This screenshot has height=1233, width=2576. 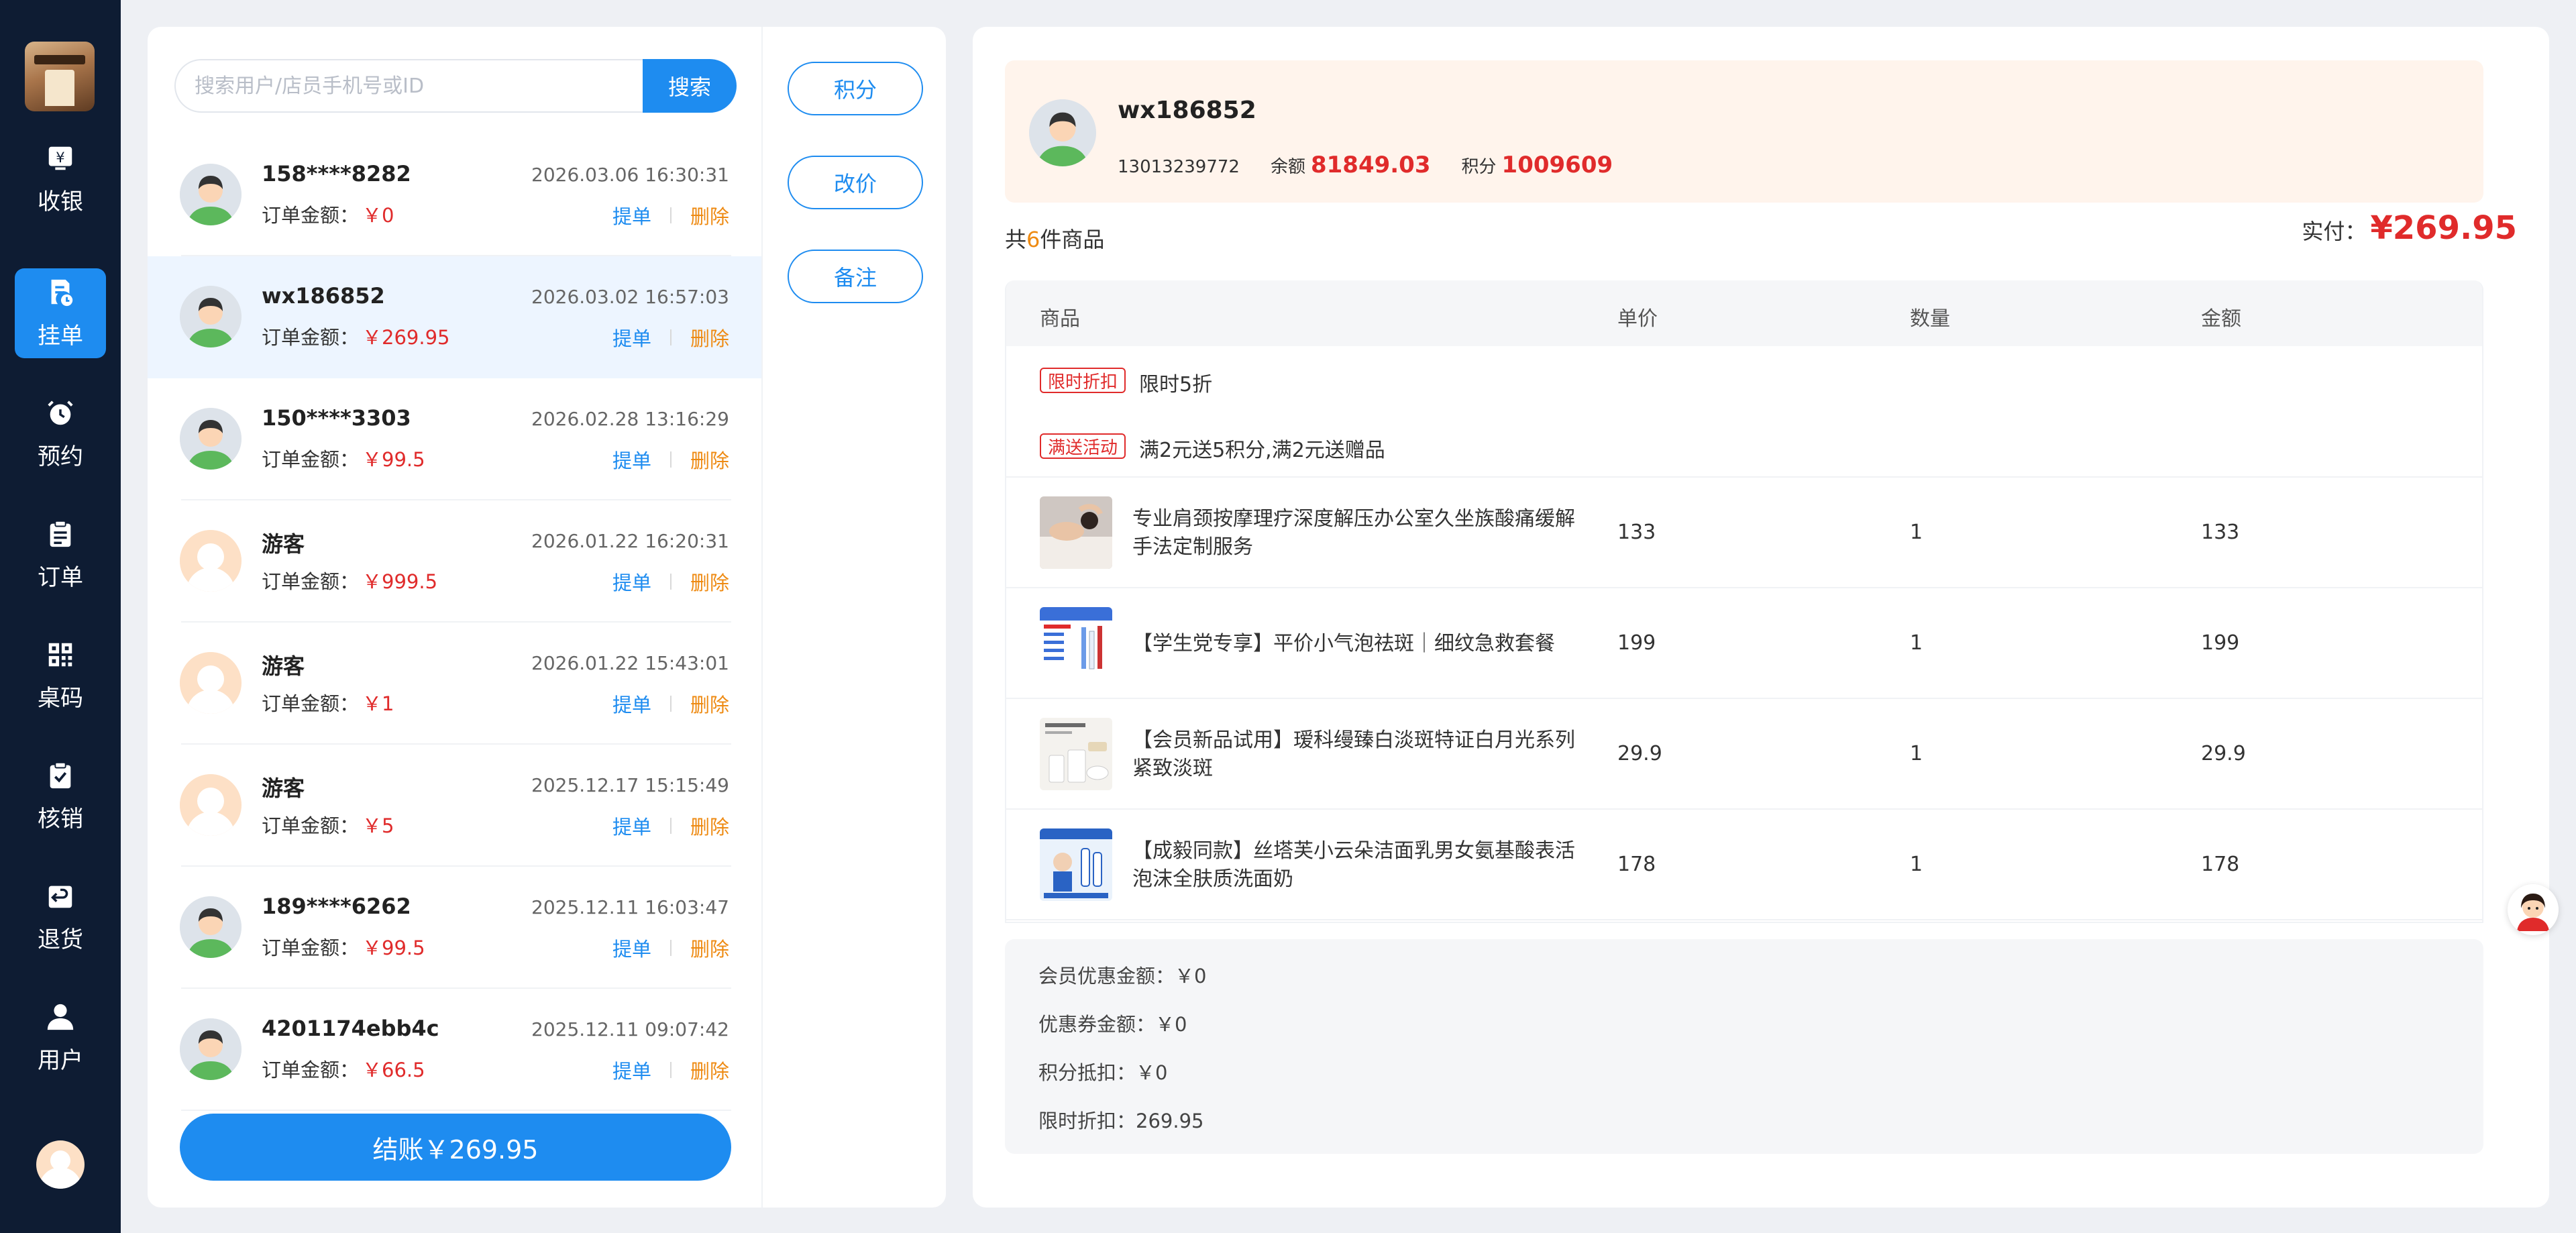 I want to click on limited-time-discount: 限时折扣：269.95, so click(x=1121, y=1121).